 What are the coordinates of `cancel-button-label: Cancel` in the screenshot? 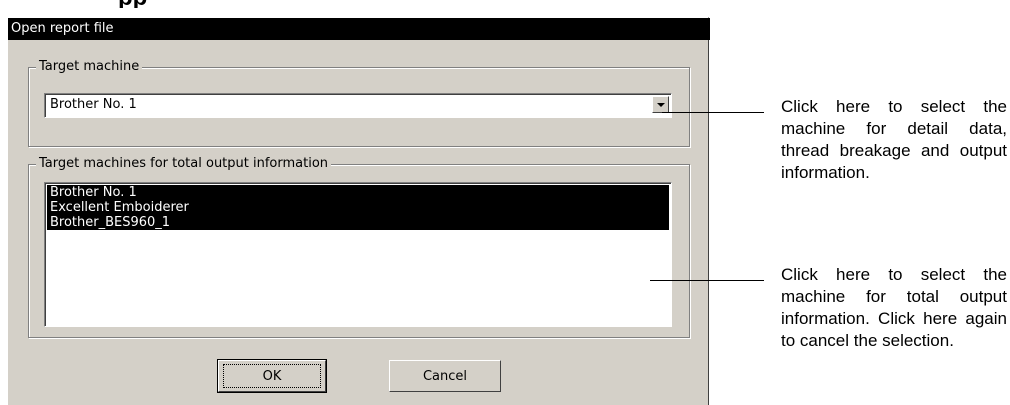 It's located at (445, 376).